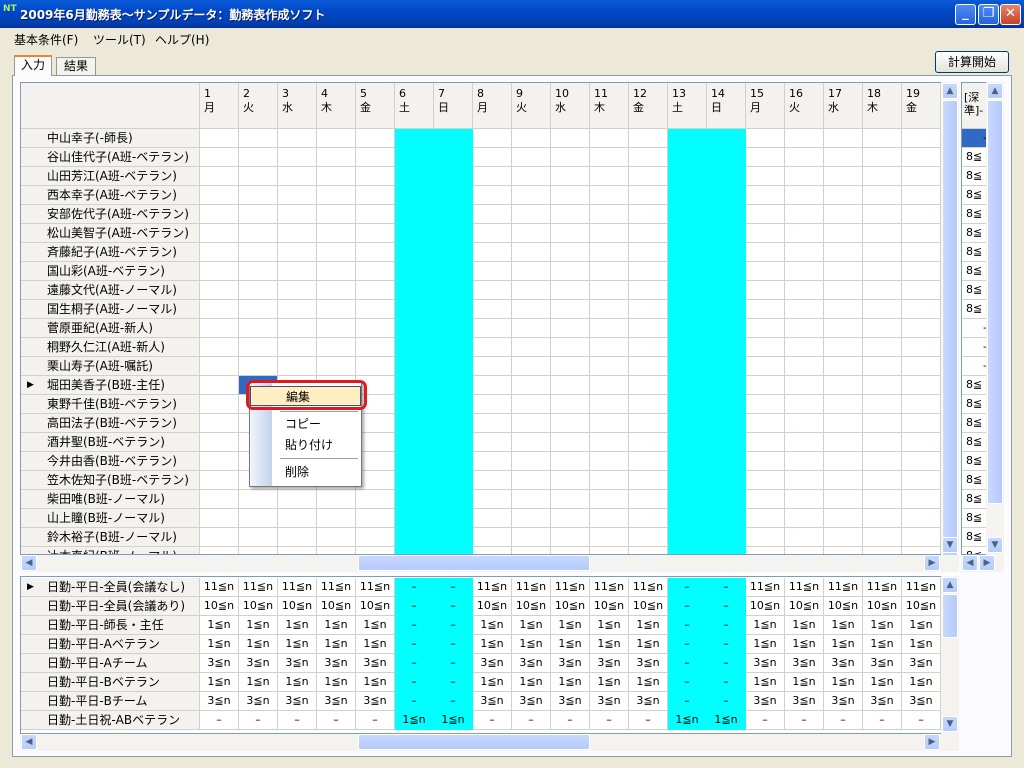 Image resolution: width=1024 pixels, height=768 pixels. I want to click on calc-start-button: 計算開始, so click(972, 62).